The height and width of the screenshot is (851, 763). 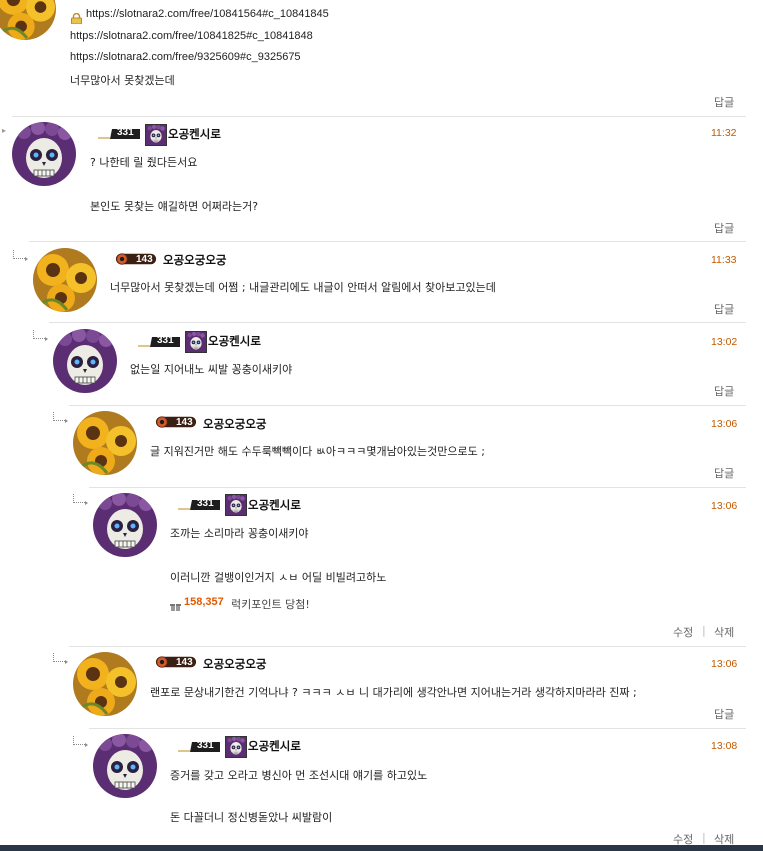 I want to click on comment-time: 11:32, so click(x=724, y=133).